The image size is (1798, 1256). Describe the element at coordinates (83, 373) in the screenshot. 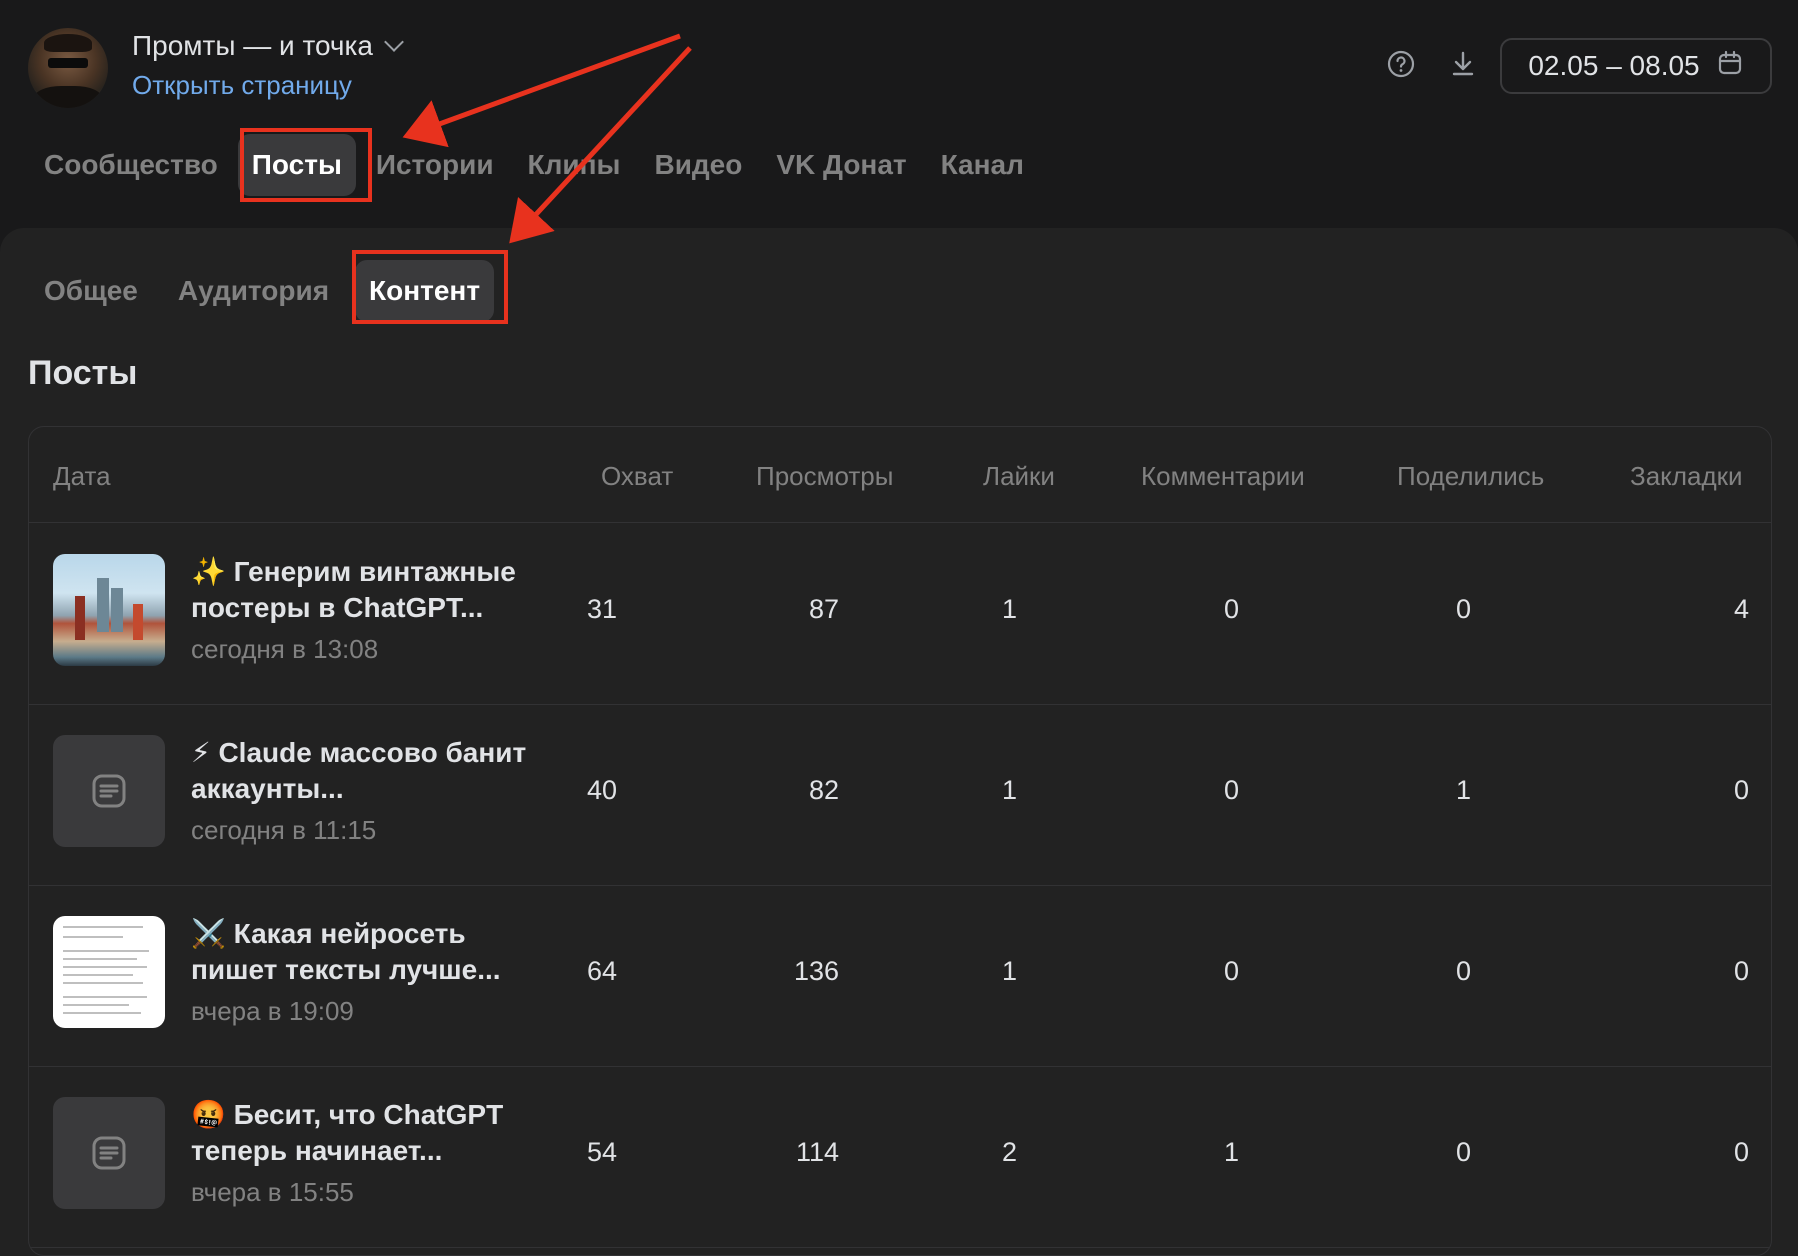

I see `section-title: Посты` at that location.